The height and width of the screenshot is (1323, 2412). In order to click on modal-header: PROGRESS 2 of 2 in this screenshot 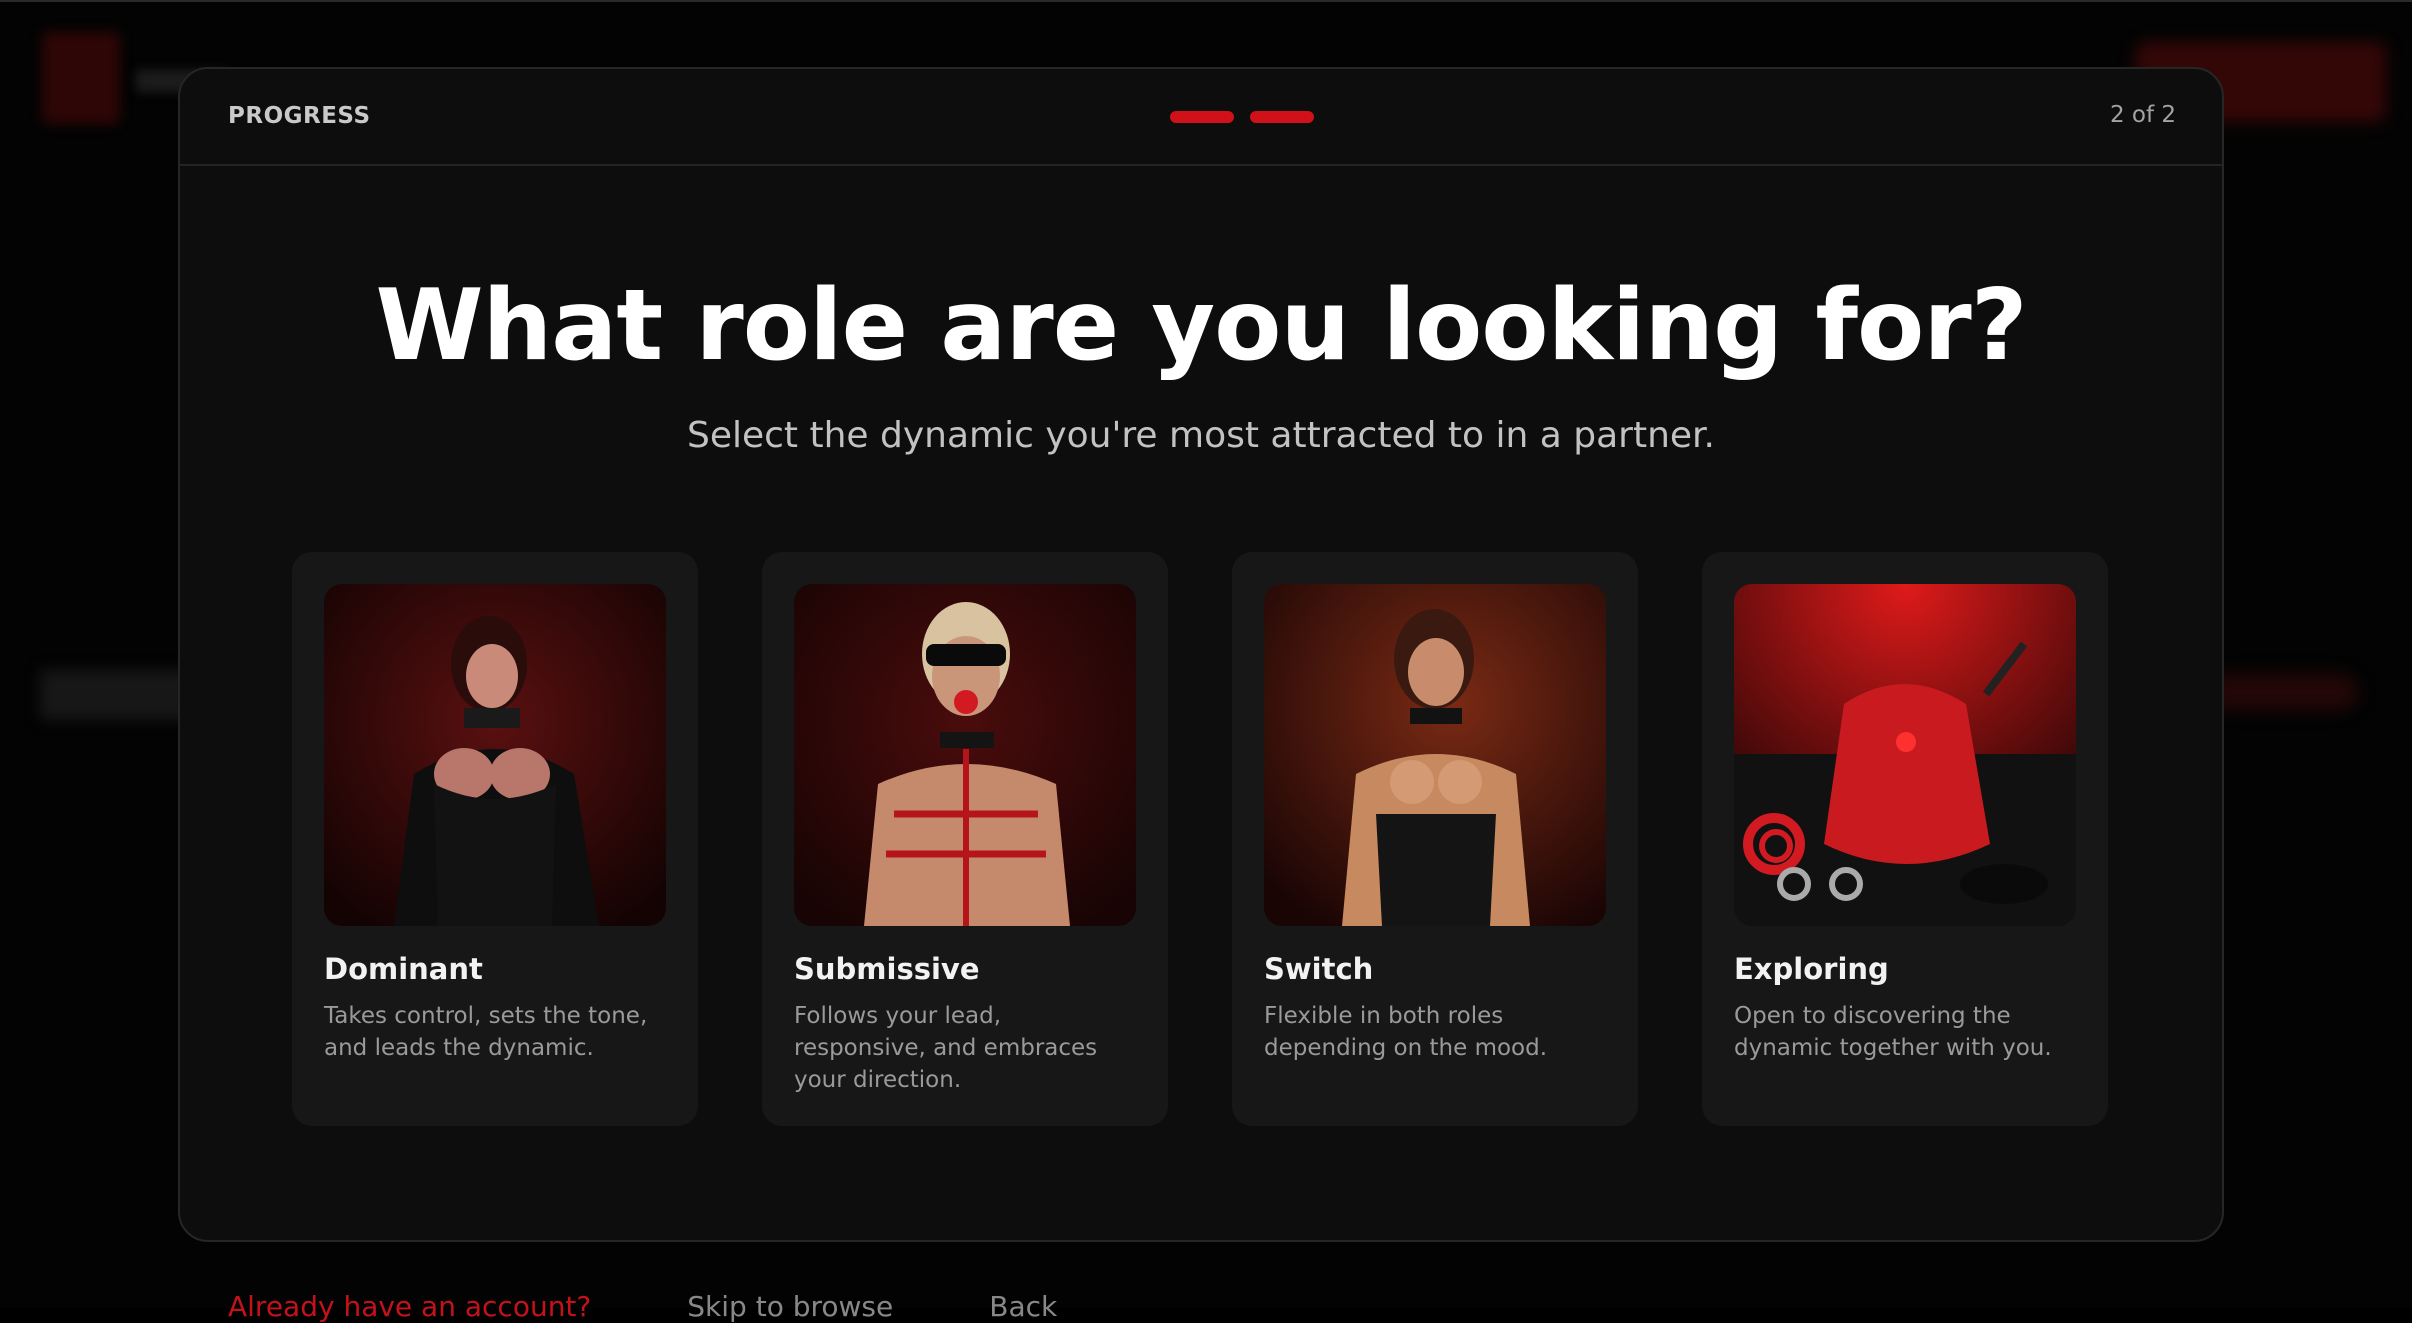, I will do `click(1201, 117)`.